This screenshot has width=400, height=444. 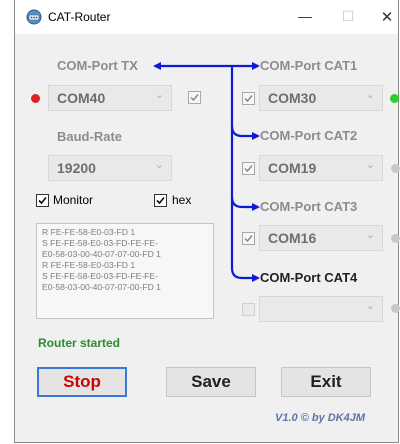 I want to click on arrow-to-cat3, so click(x=245, y=168).